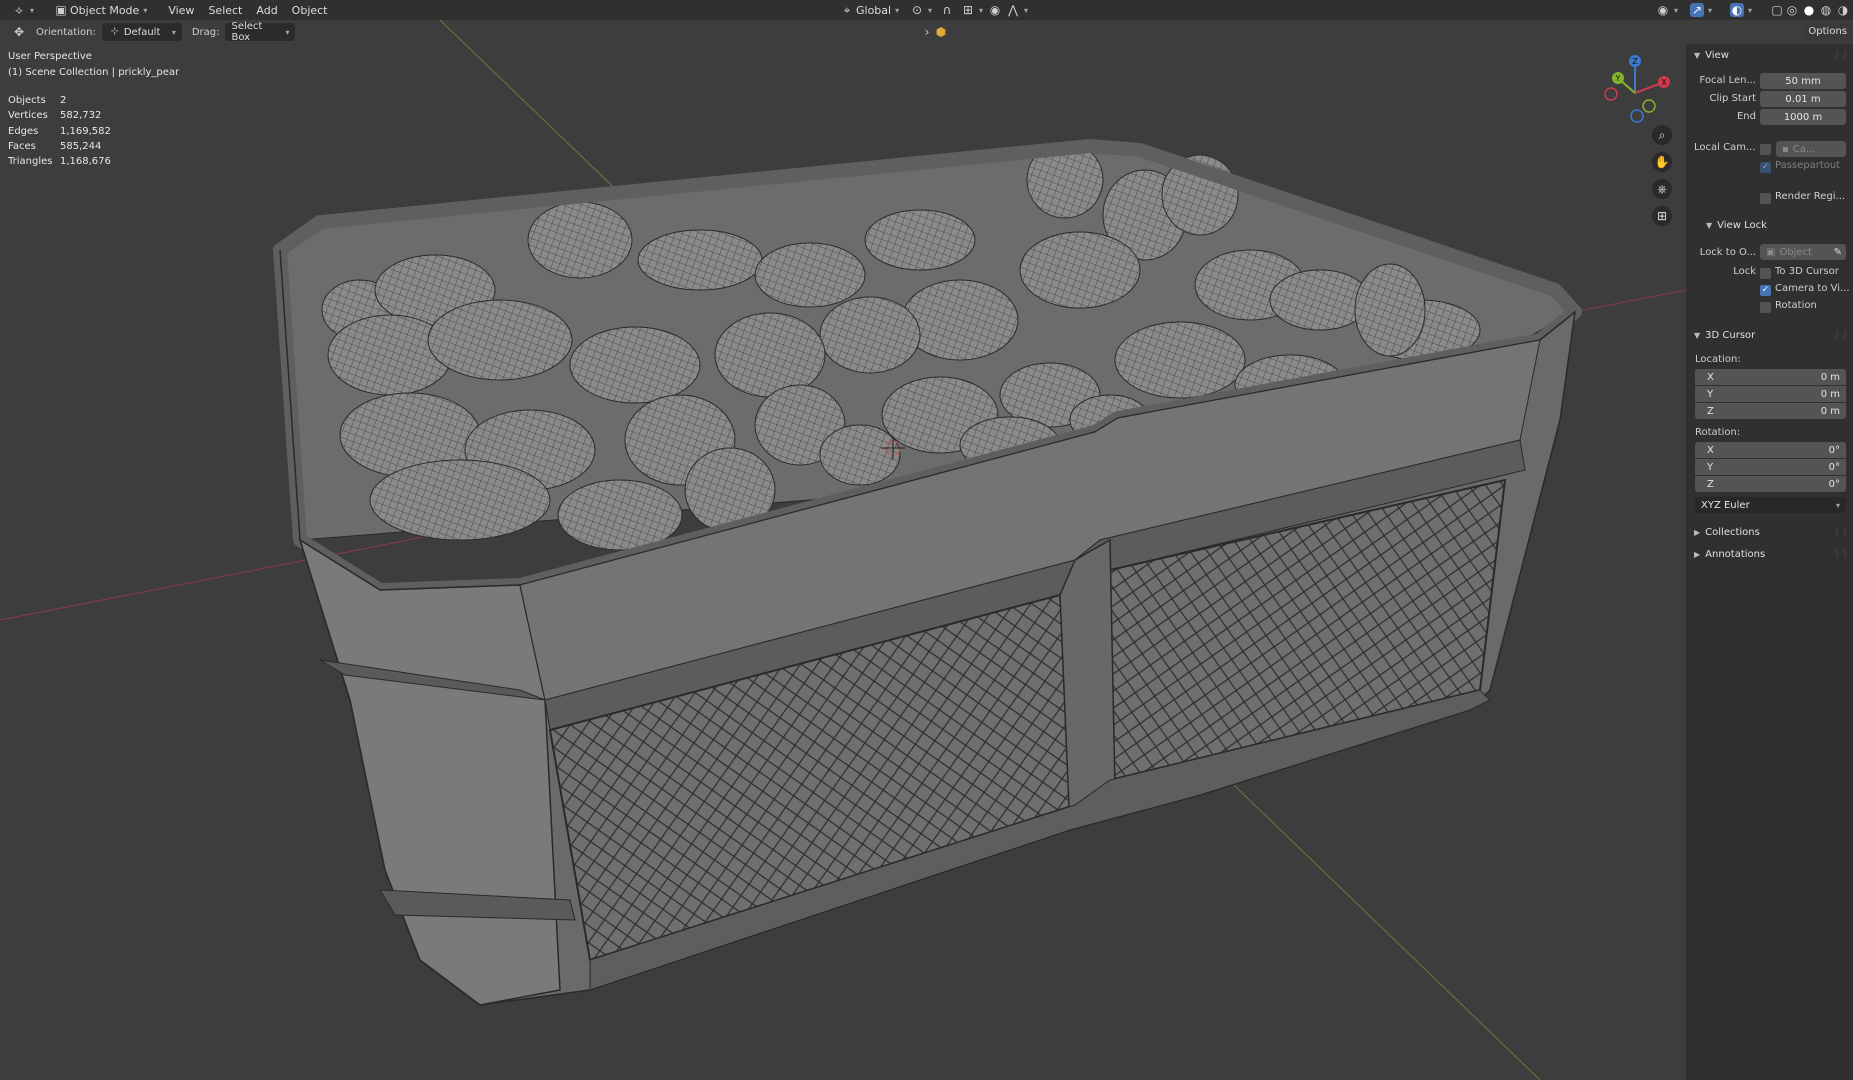 The height and width of the screenshot is (1080, 1853). Describe the element at coordinates (61, 10) in the screenshot. I see `object-mode-icon: ▣` at that location.